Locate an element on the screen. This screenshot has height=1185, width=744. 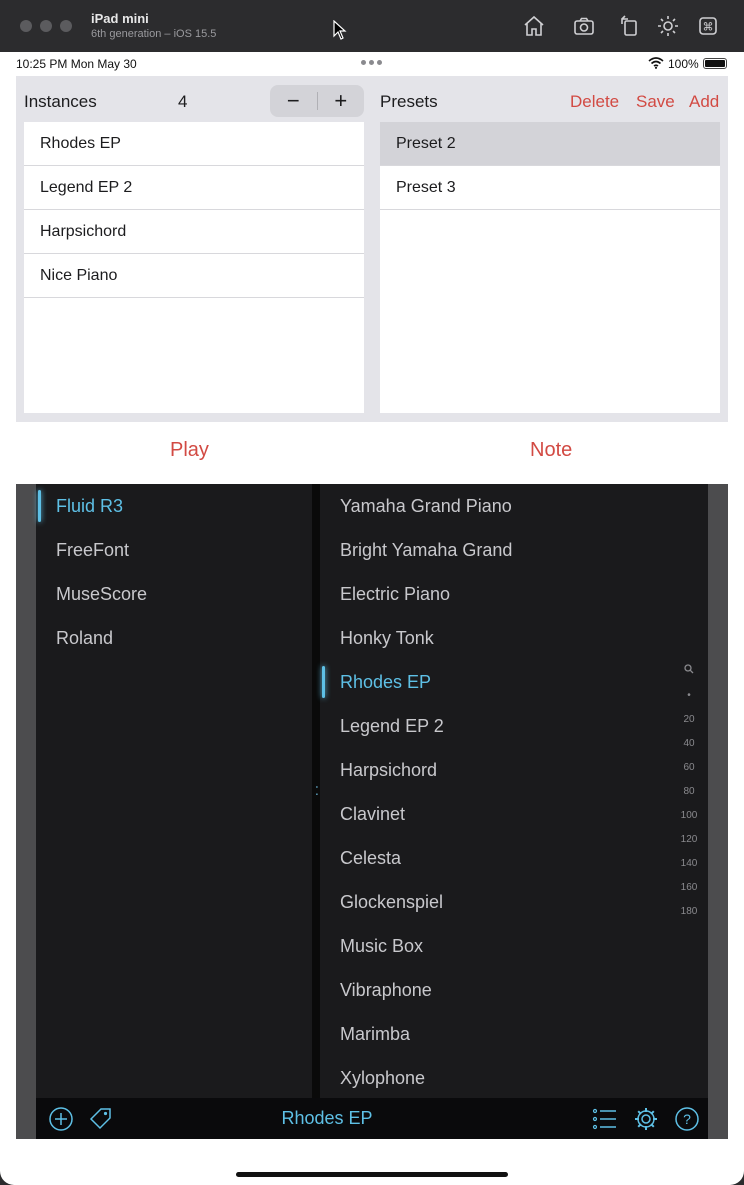
patch-item: Legend EP 2 is located at coordinates (514, 726).